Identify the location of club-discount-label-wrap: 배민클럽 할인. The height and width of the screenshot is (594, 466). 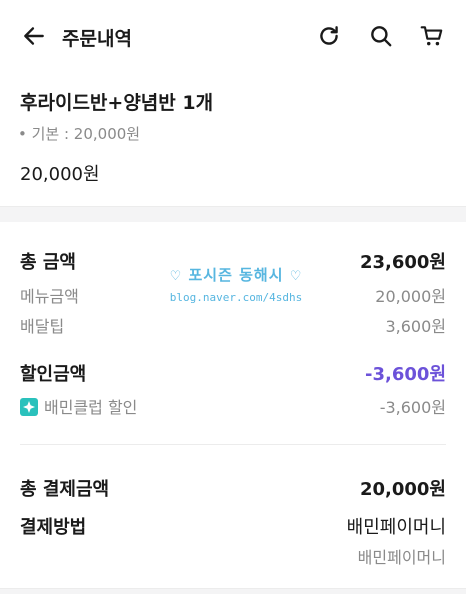
(78, 406).